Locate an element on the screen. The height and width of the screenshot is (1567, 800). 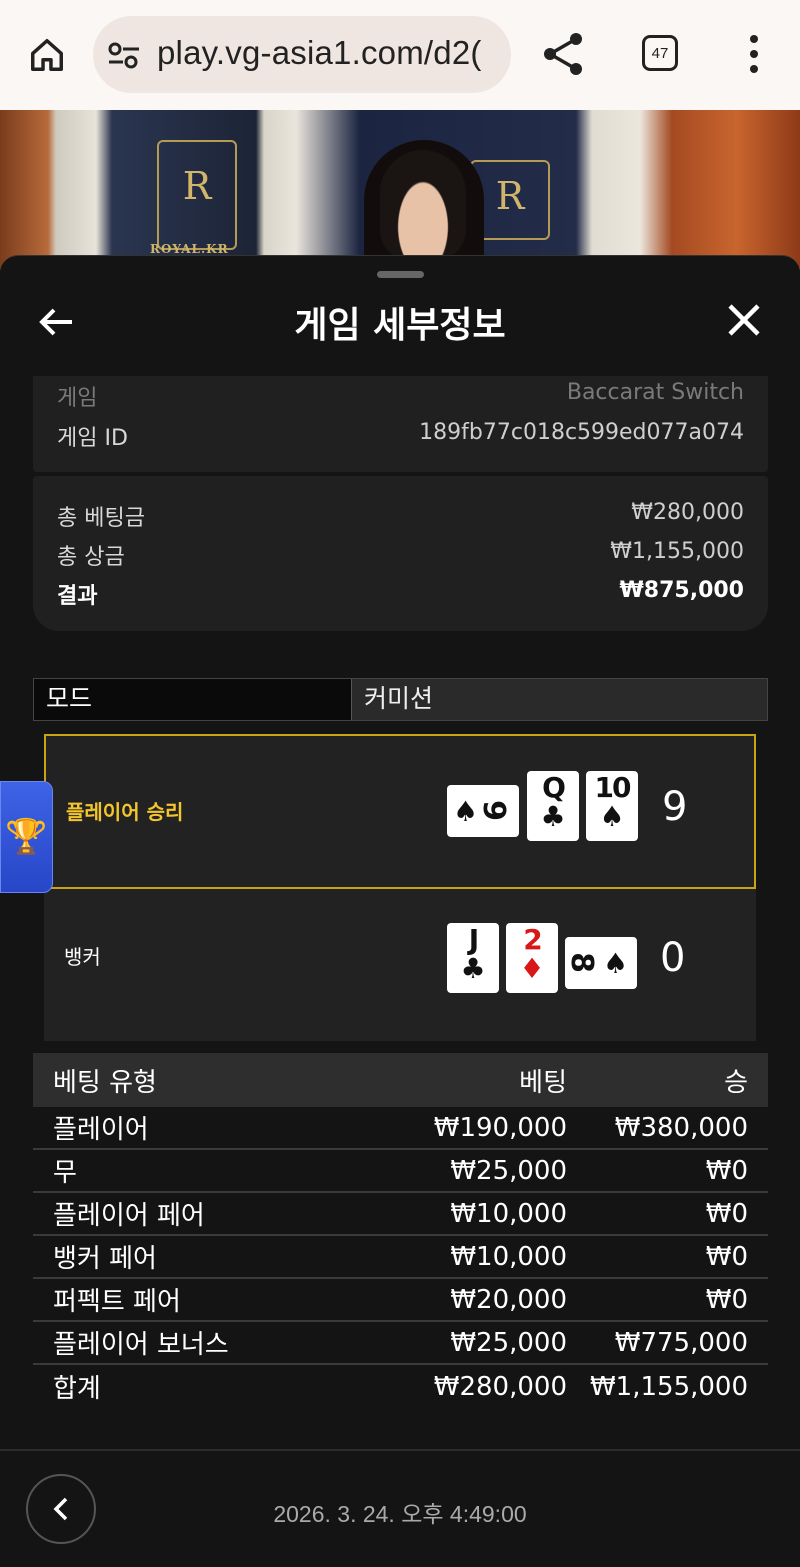
card-rank: 2 is located at coordinates (532, 939).